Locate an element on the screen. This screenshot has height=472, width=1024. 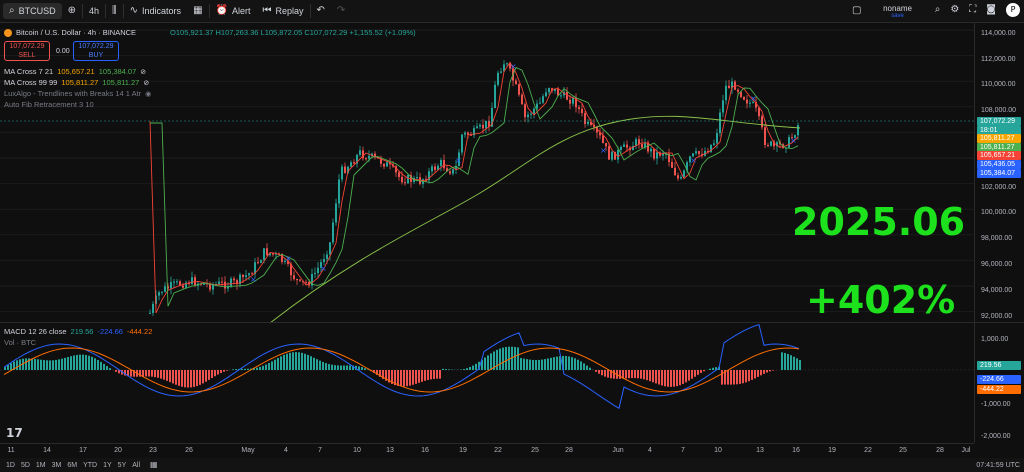
pane-divider is located at coordinates (512, 322).